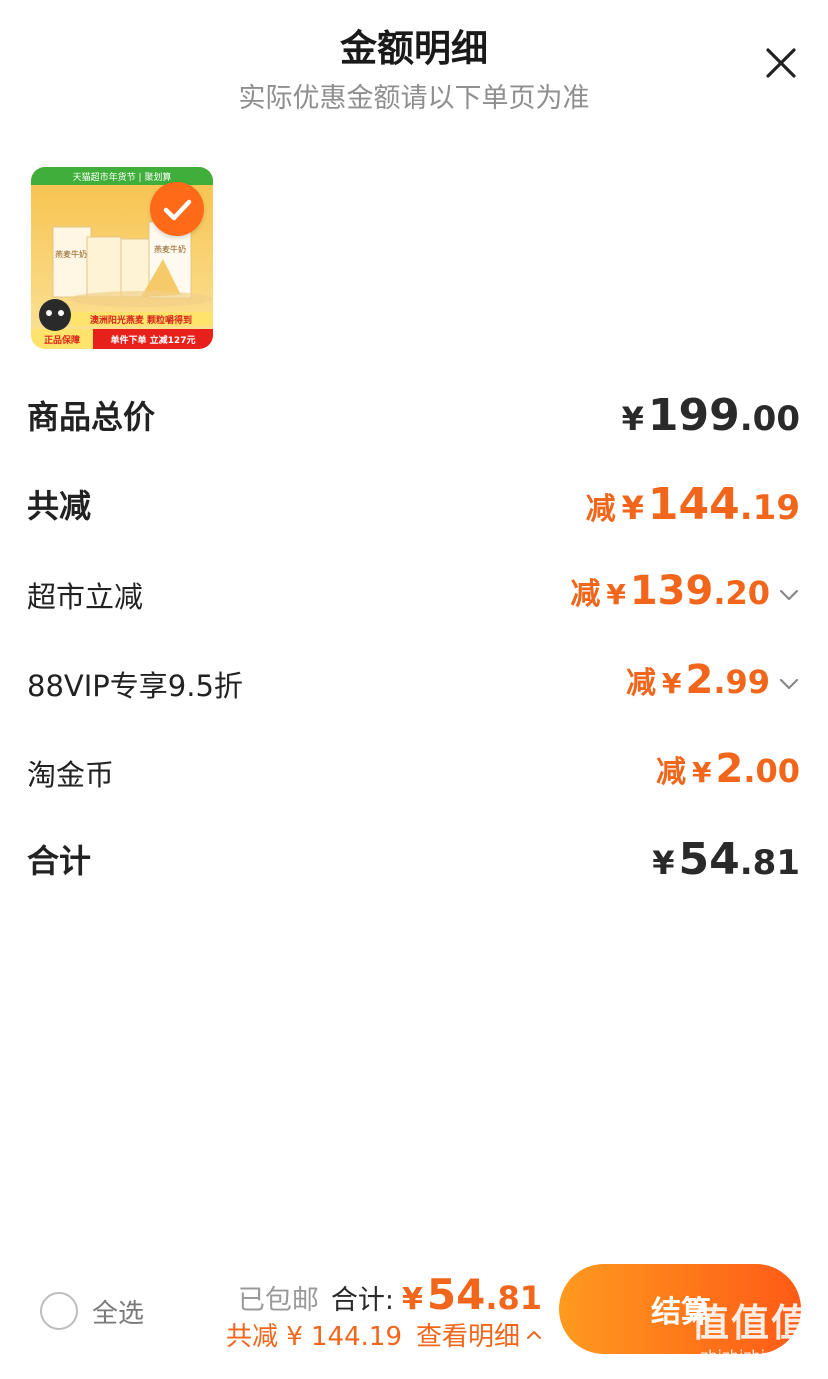 This screenshot has width=828, height=1379. Describe the element at coordinates (741, 593) in the screenshot. I see `amount-decimal: .20` at that location.